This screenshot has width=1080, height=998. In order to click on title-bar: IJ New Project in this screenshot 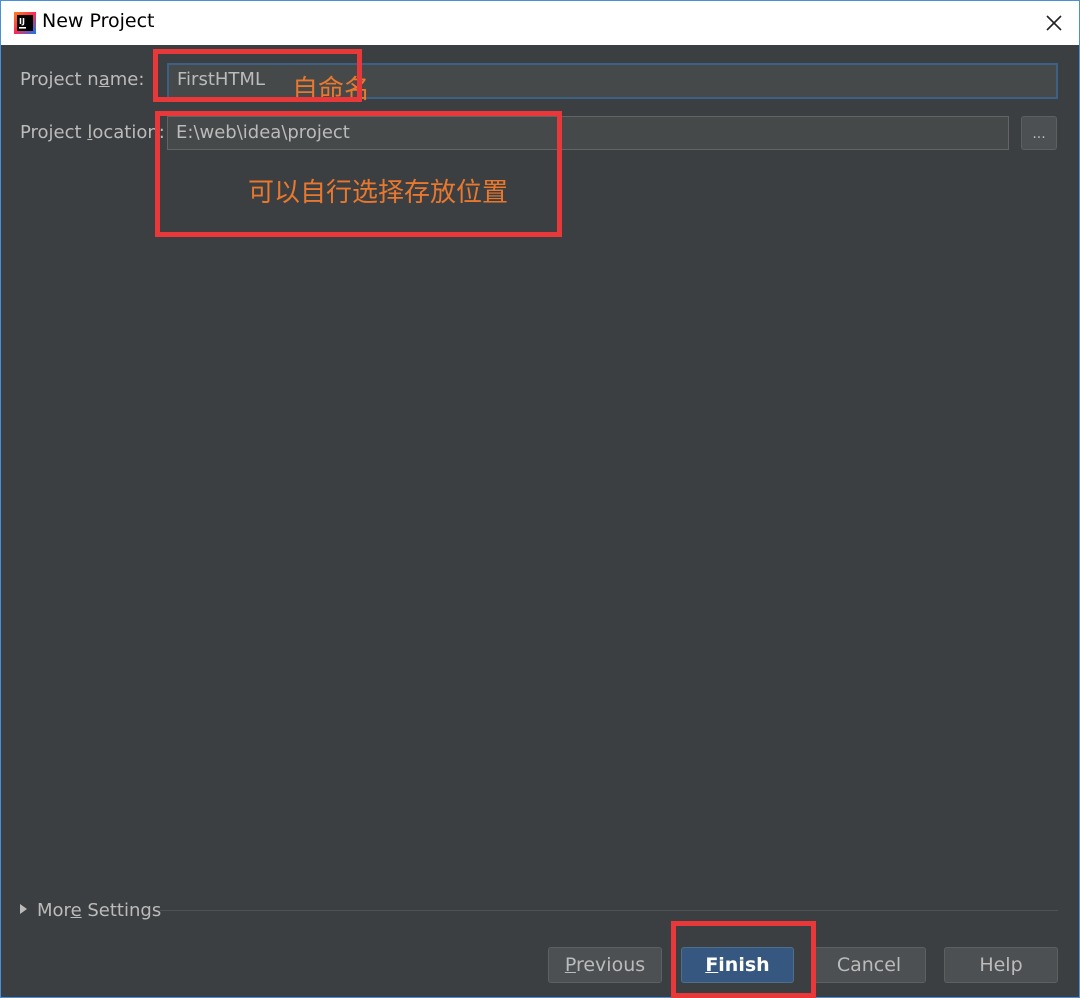, I will do `click(540, 23)`.